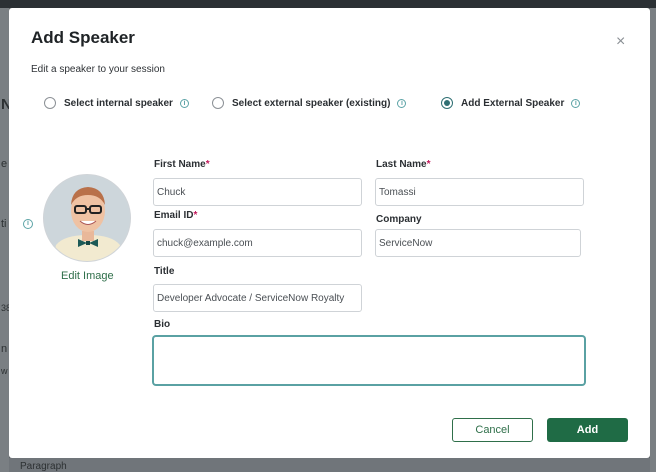 This screenshot has height=472, width=656. I want to click on option-label: Add External Speaker, so click(513, 103).